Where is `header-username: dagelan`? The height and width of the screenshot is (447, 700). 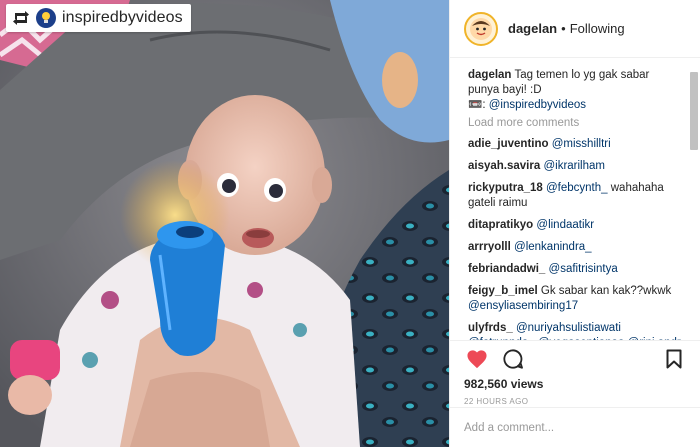 header-username: dagelan is located at coordinates (532, 28).